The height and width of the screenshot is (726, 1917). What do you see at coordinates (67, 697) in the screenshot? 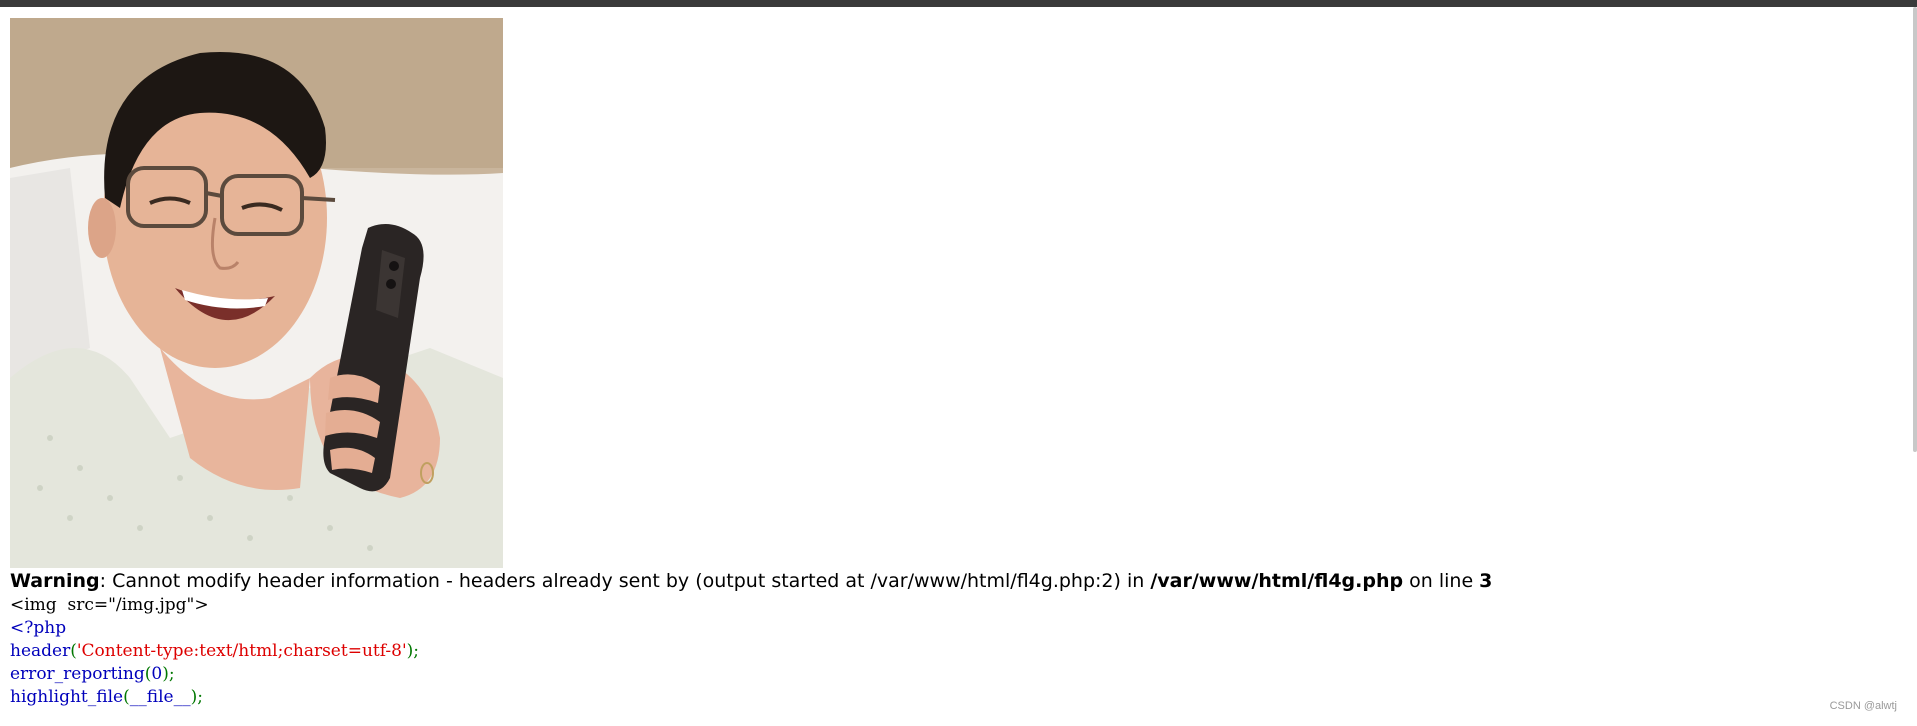
I see `highlight-file-function: highlight_file` at bounding box center [67, 697].